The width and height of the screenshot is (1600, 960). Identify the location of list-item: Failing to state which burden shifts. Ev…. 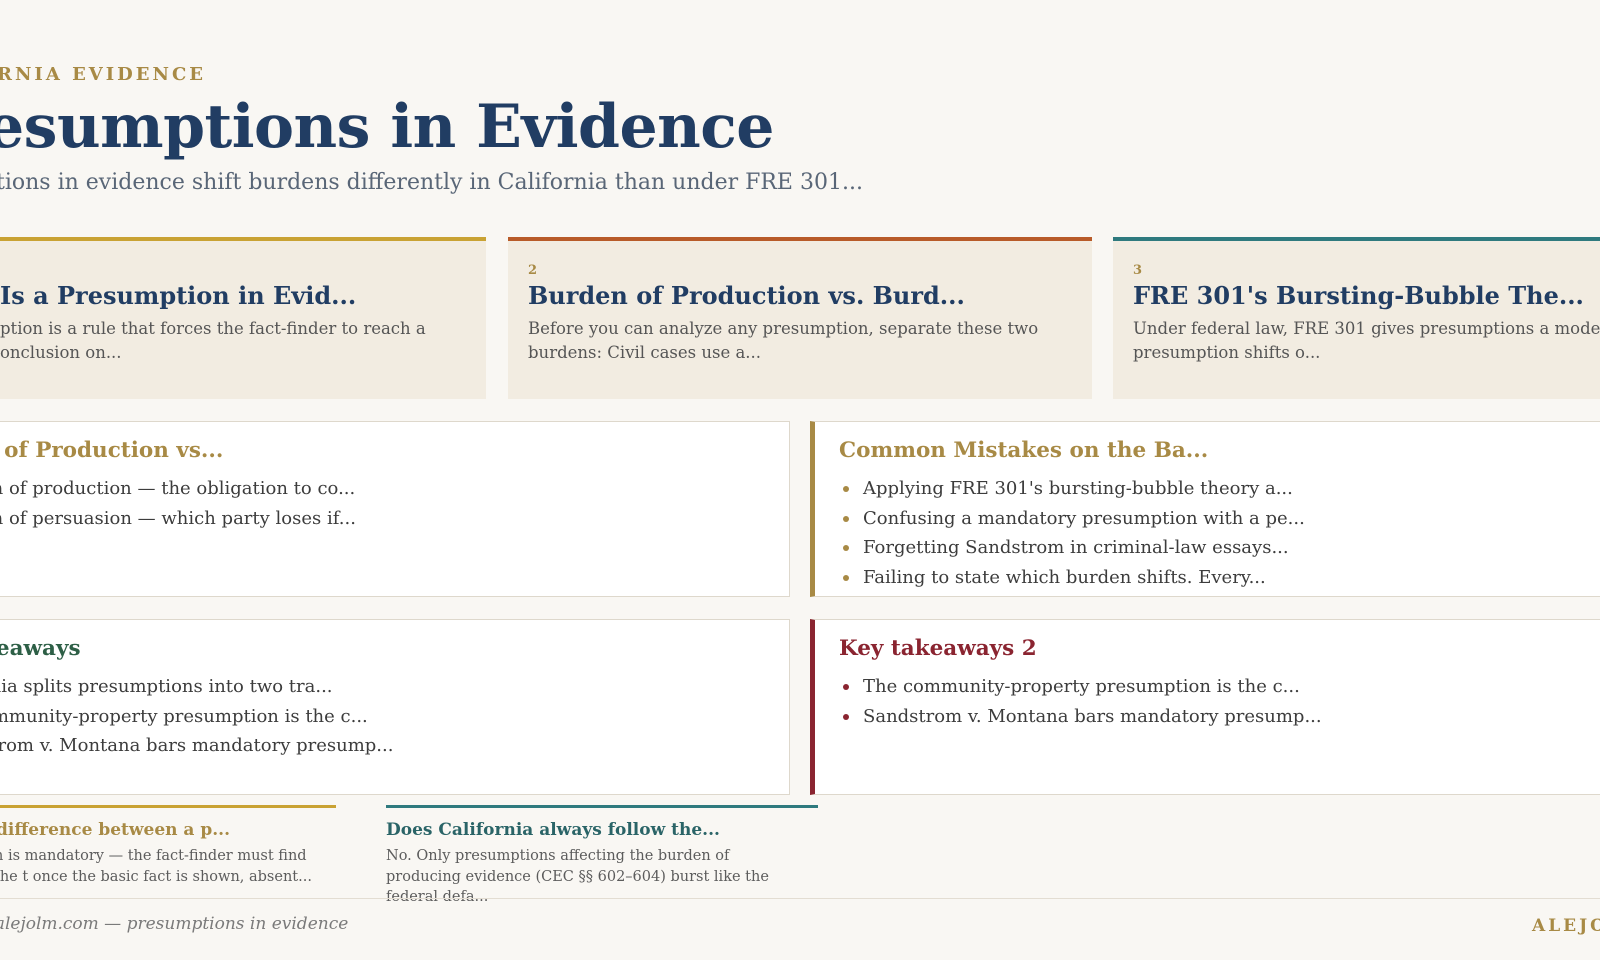
(1072, 578).